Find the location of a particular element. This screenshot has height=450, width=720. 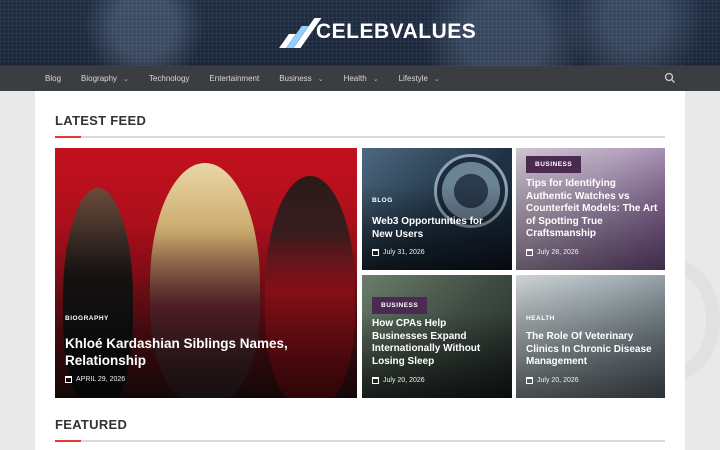

post-date: July 31, 2026 is located at coordinates (398, 252).